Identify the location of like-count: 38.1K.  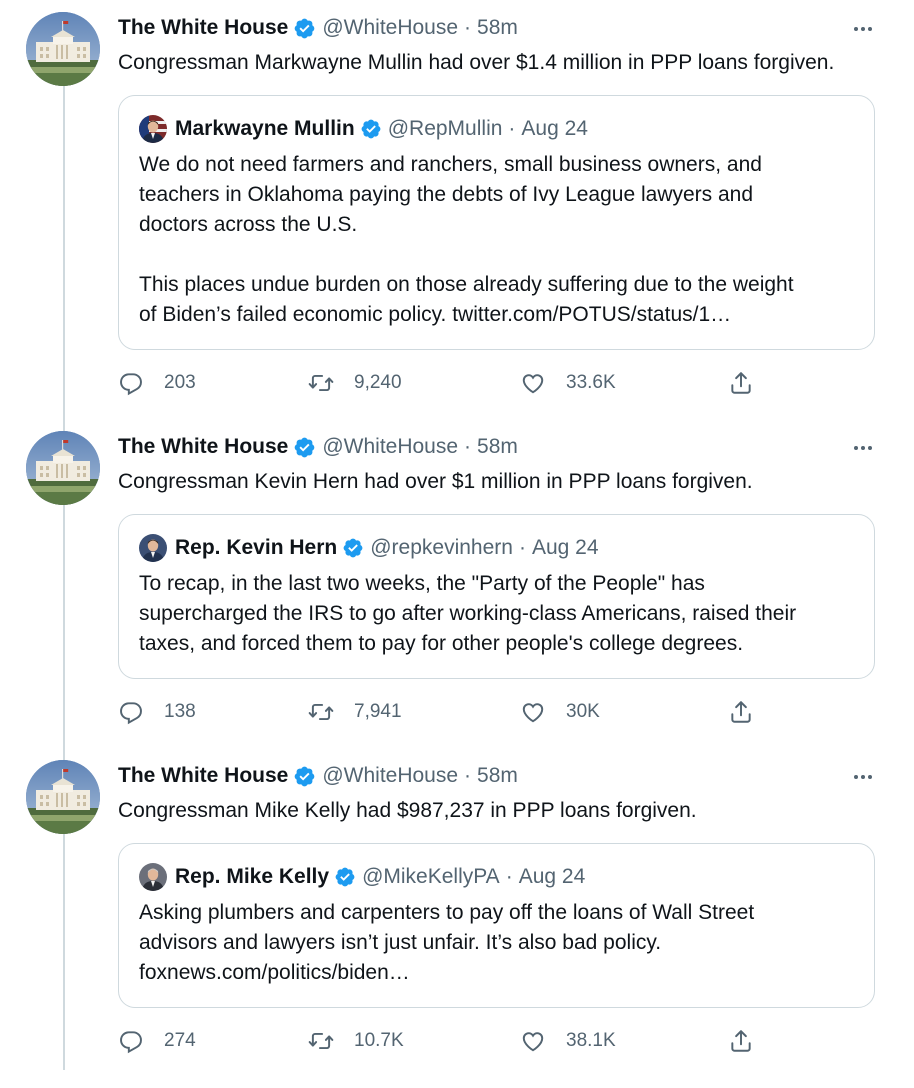
(591, 1040).